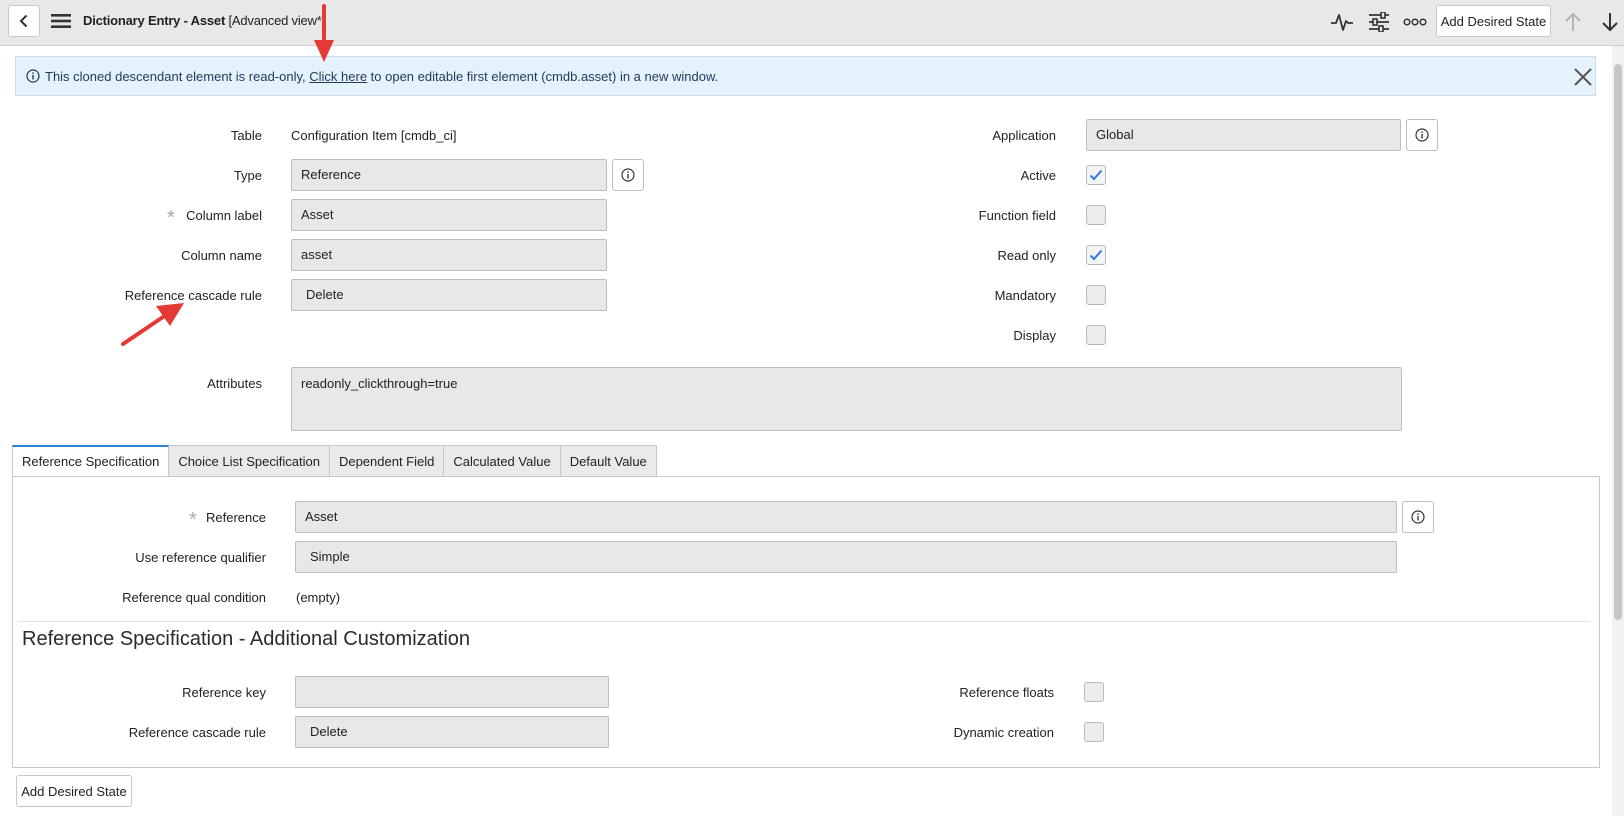 The height and width of the screenshot is (816, 1624). What do you see at coordinates (1094, 692) in the screenshot?
I see `reference-floats-checkbox` at bounding box center [1094, 692].